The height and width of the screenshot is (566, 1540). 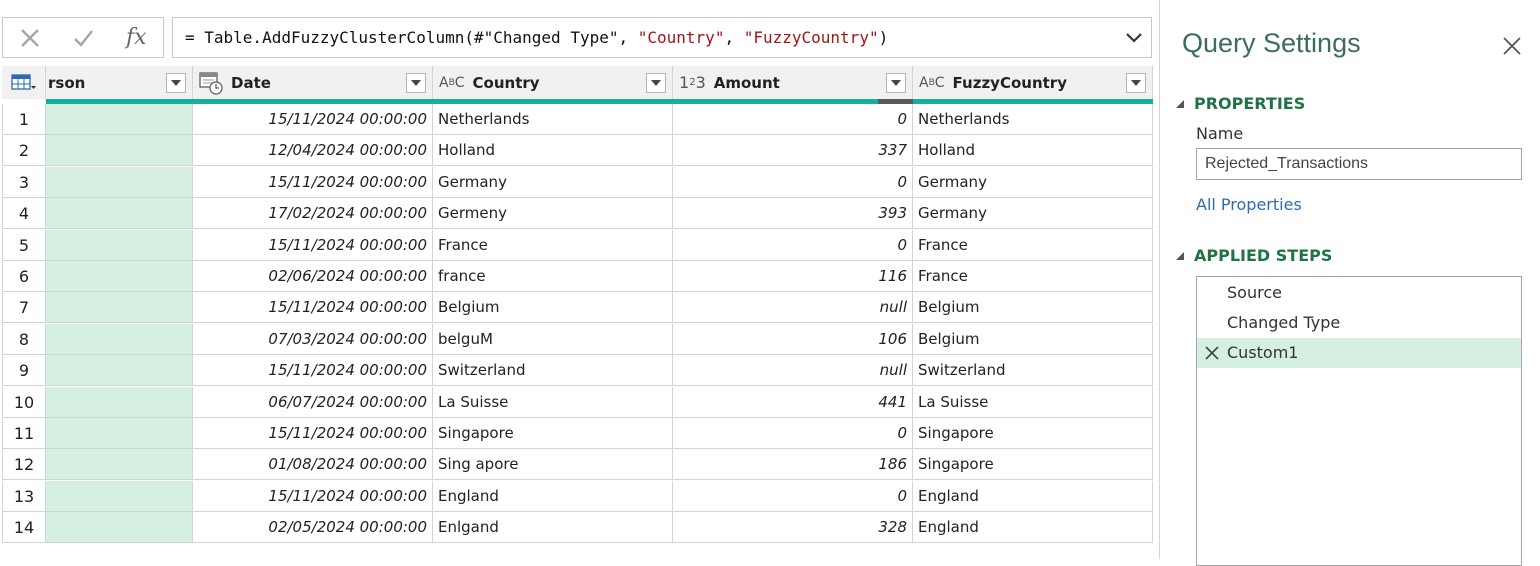 I want to click on cell-country: Germany, so click(x=553, y=182).